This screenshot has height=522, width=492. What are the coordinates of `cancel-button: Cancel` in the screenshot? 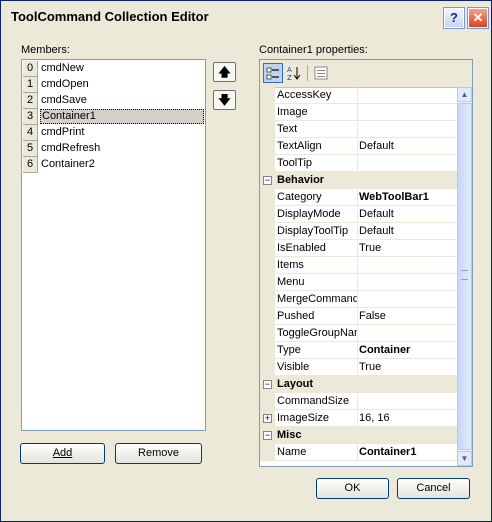 It's located at (433, 488).